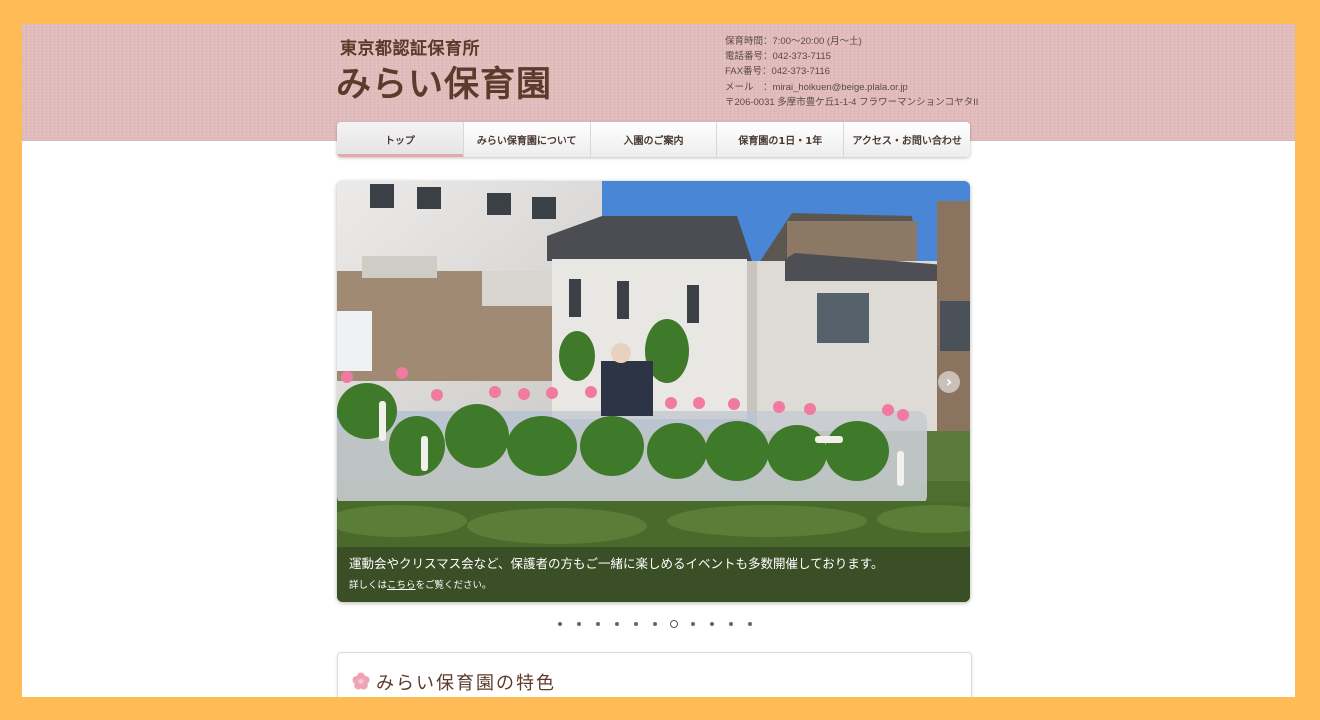 Image resolution: width=1320 pixels, height=720 pixels. What do you see at coordinates (816, 87) in the screenshot?
I see `info-email: メール ：mirai_hoikuen@beige.plala.or.jp` at bounding box center [816, 87].